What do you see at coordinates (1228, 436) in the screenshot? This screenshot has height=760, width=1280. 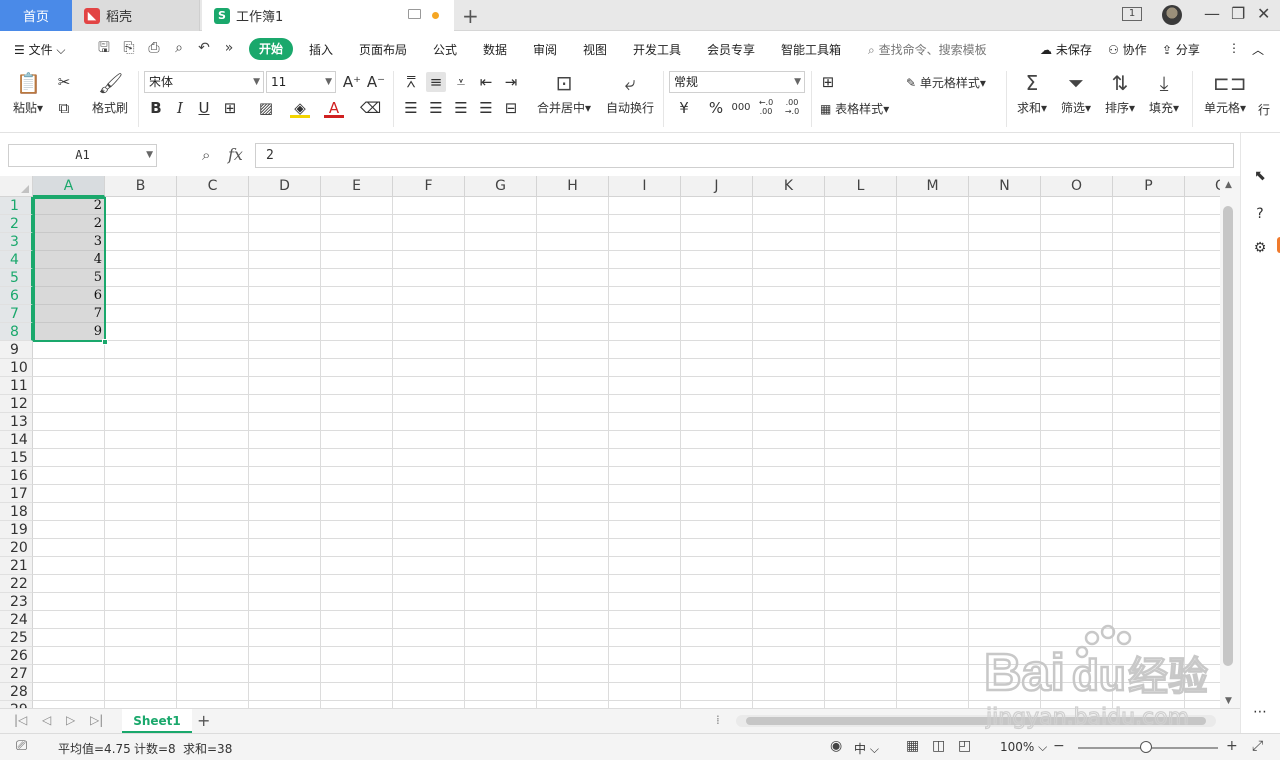 I see `vertical-scroll-thumb` at bounding box center [1228, 436].